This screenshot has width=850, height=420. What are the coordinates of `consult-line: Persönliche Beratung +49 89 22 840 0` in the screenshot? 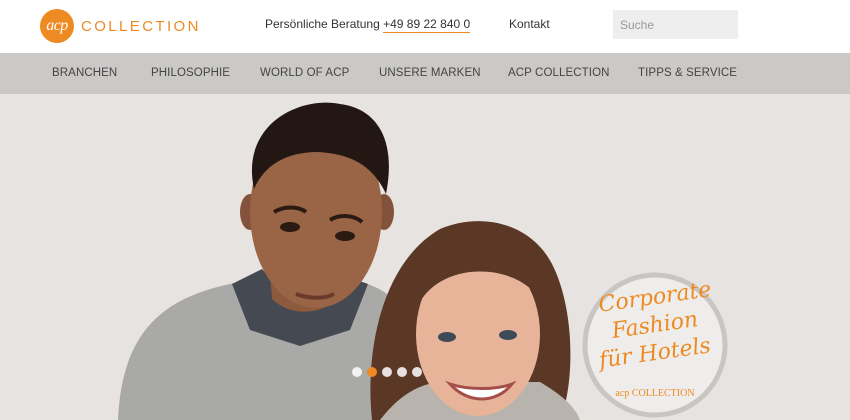 It's located at (368, 25).